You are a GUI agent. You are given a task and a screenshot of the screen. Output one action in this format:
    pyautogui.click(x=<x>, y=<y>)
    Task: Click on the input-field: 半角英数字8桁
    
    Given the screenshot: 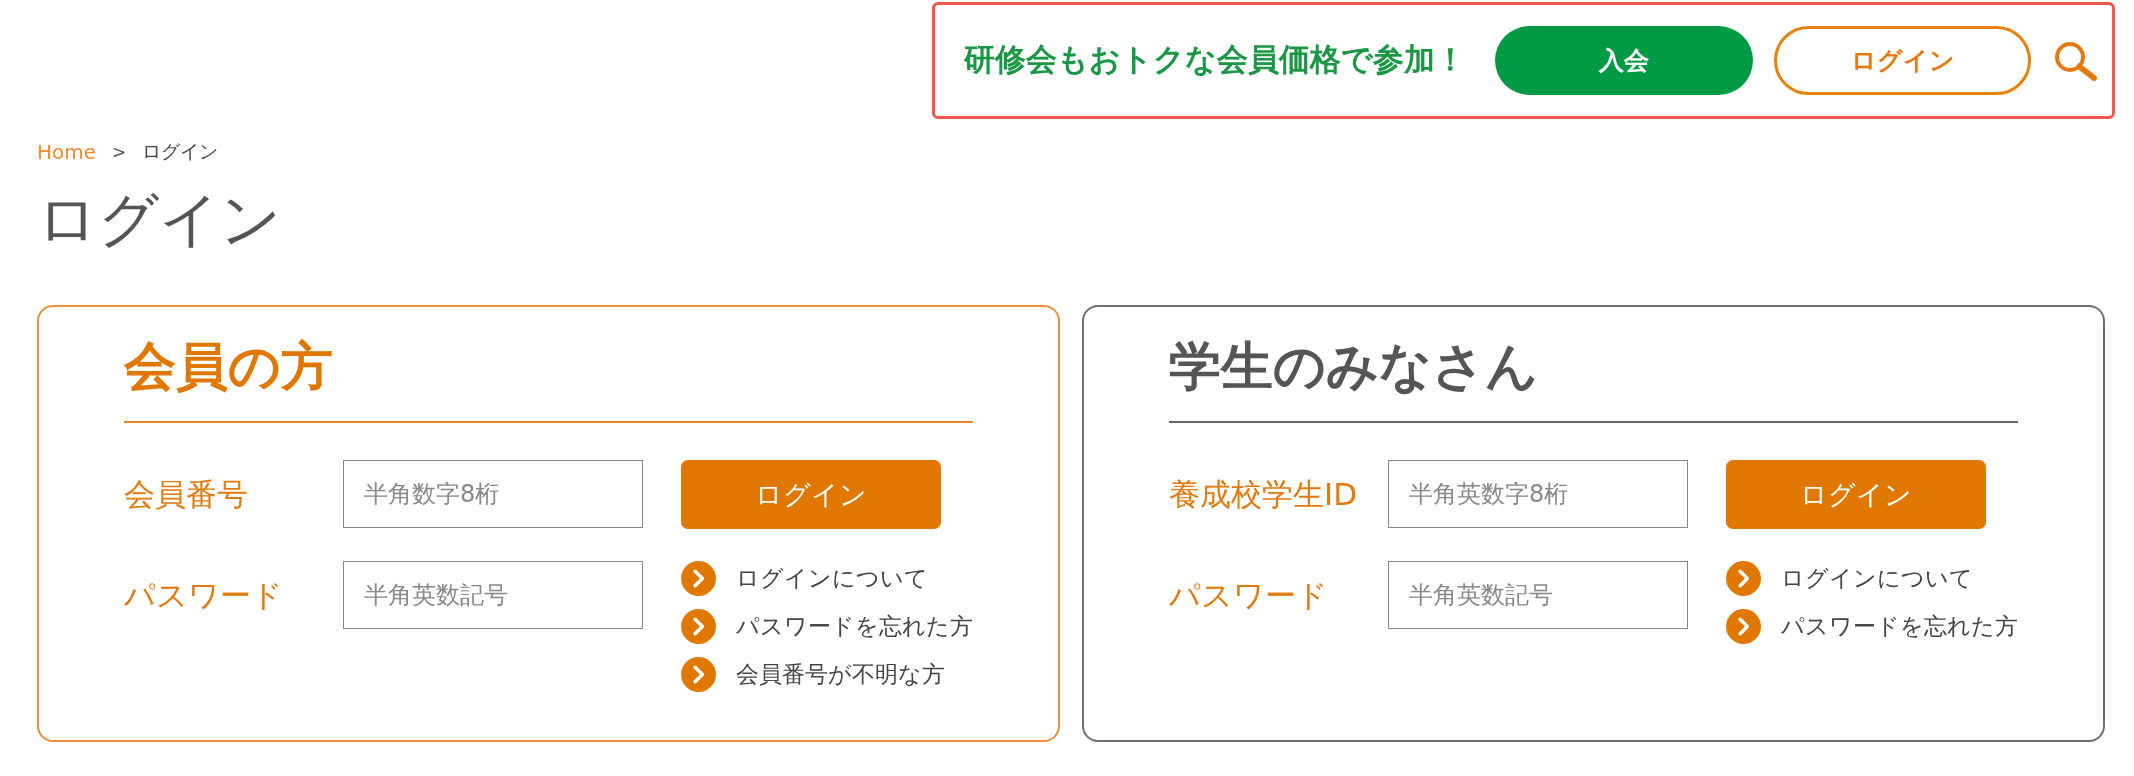 What is the action you would take?
    pyautogui.click(x=1538, y=494)
    